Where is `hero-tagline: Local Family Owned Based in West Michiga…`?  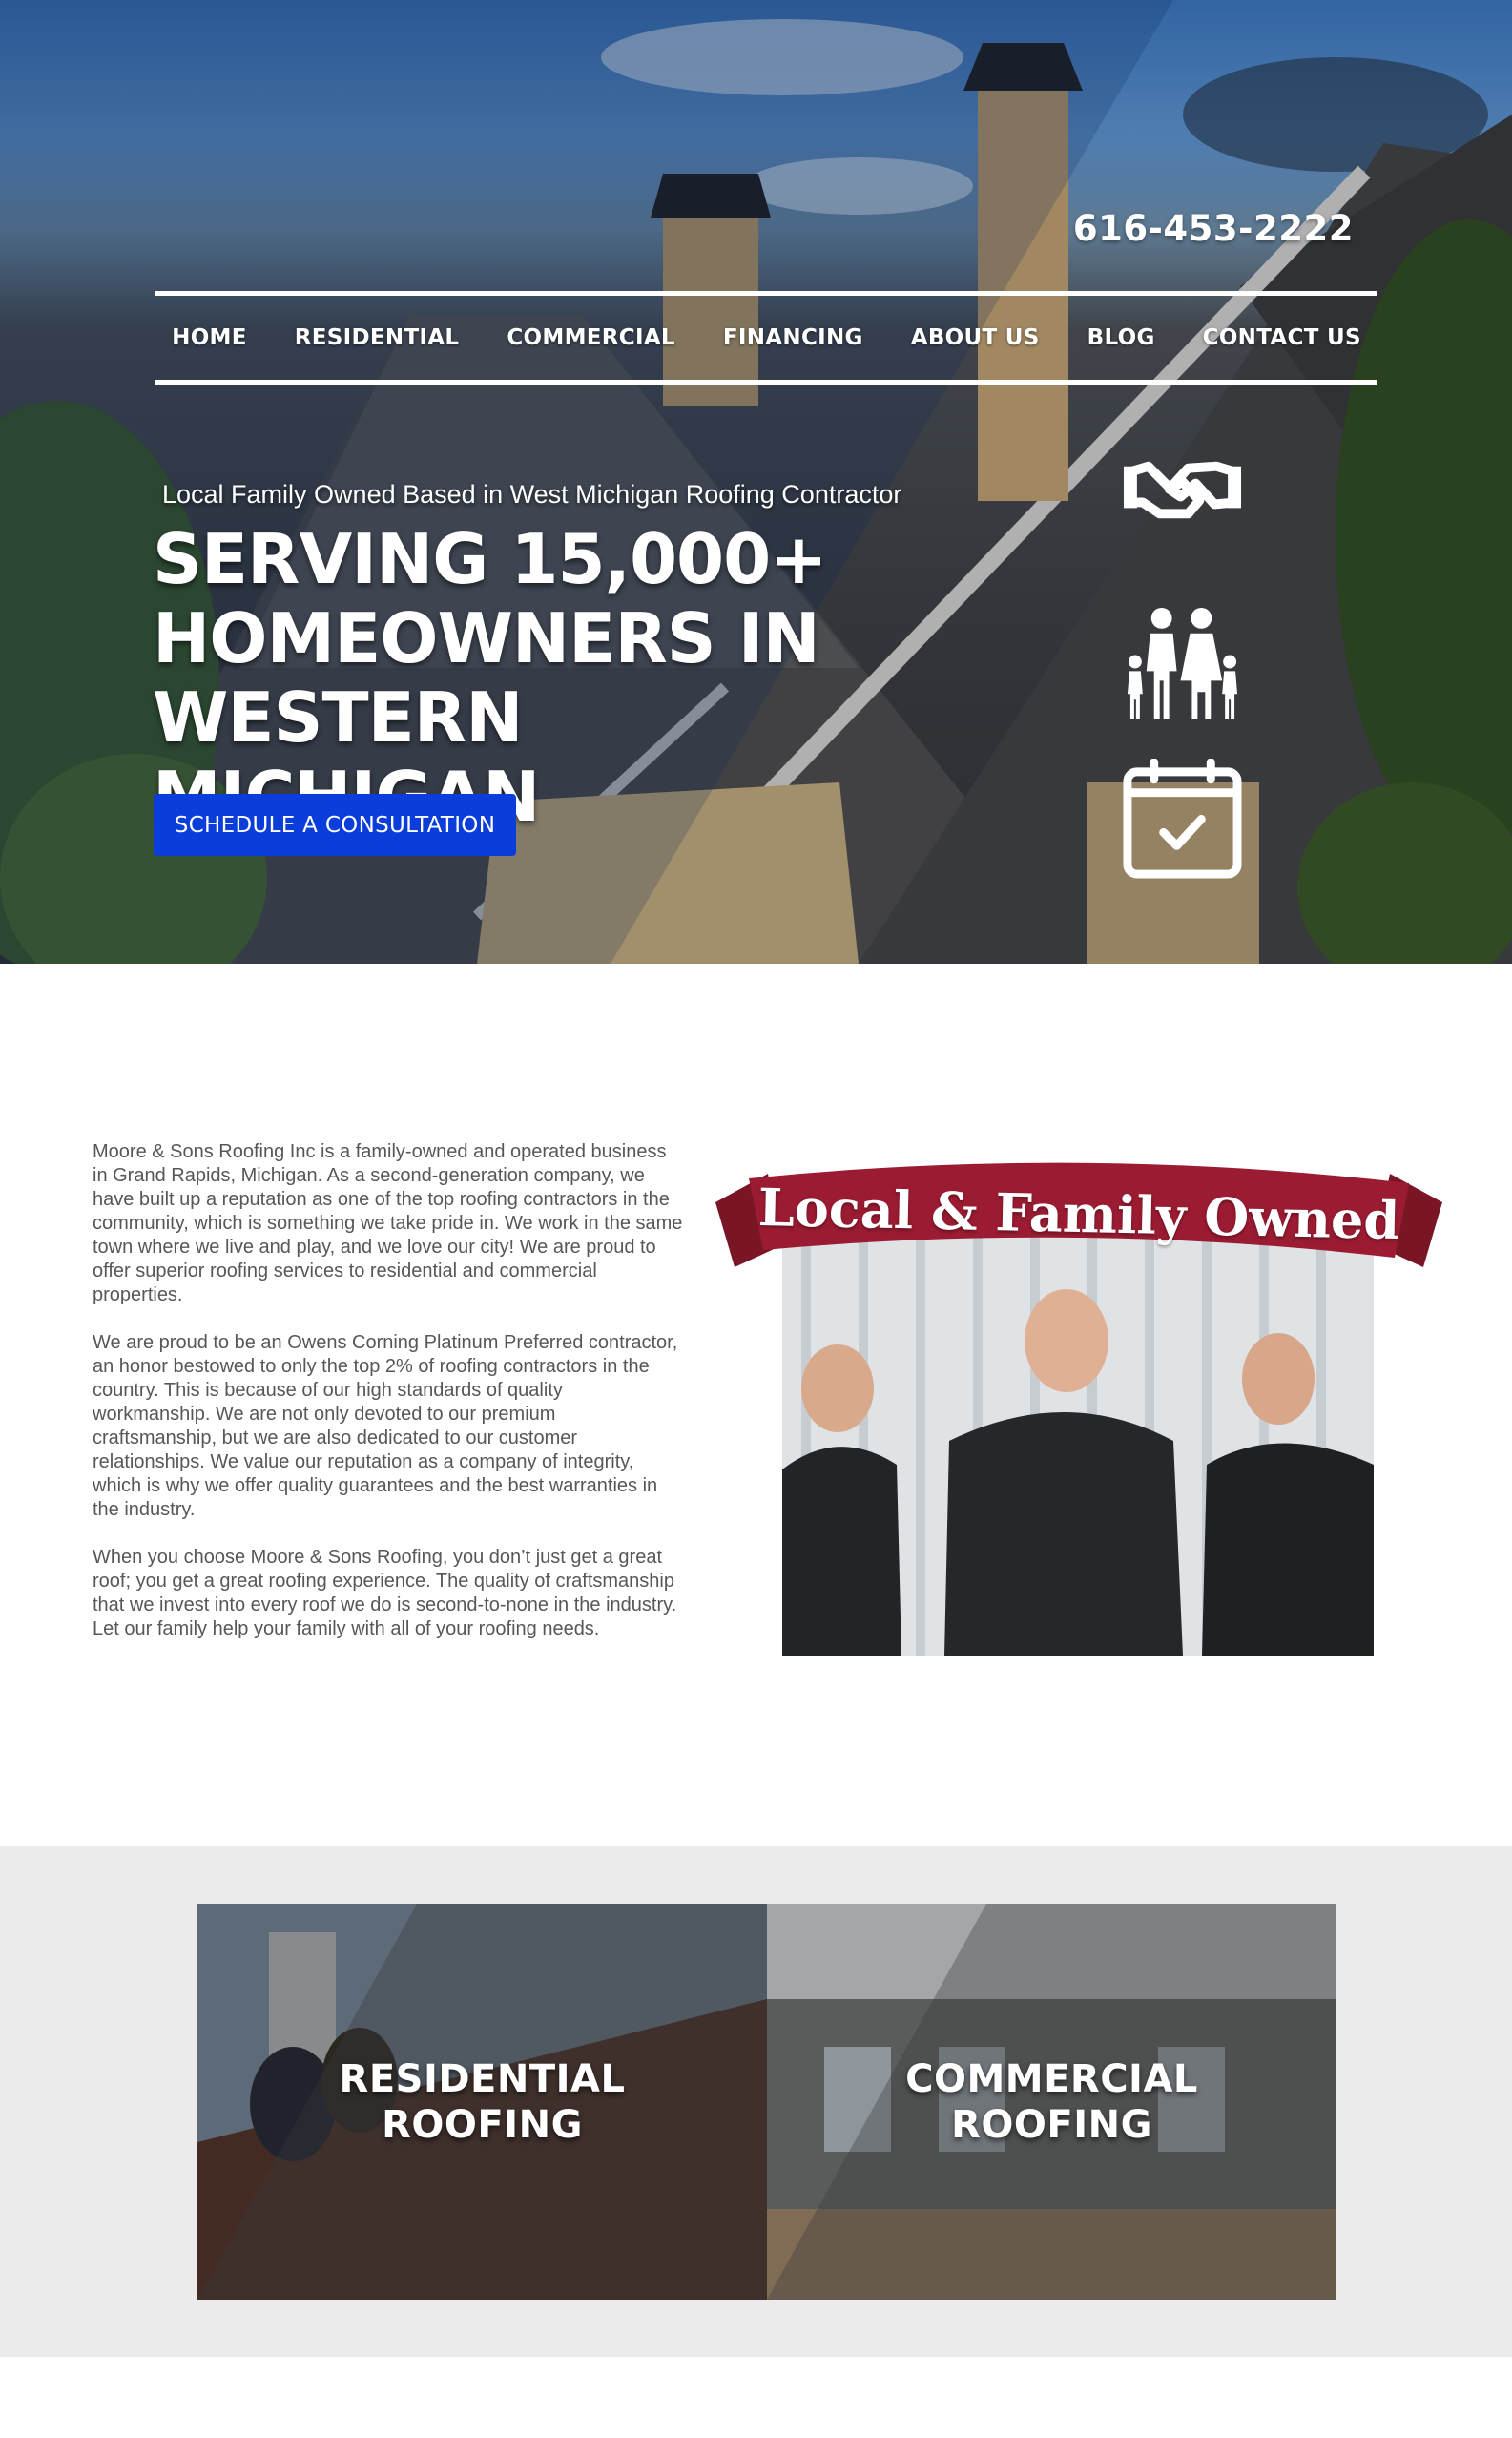
hero-tagline: Local Family Owned Based in West Michiga… is located at coordinates (532, 494).